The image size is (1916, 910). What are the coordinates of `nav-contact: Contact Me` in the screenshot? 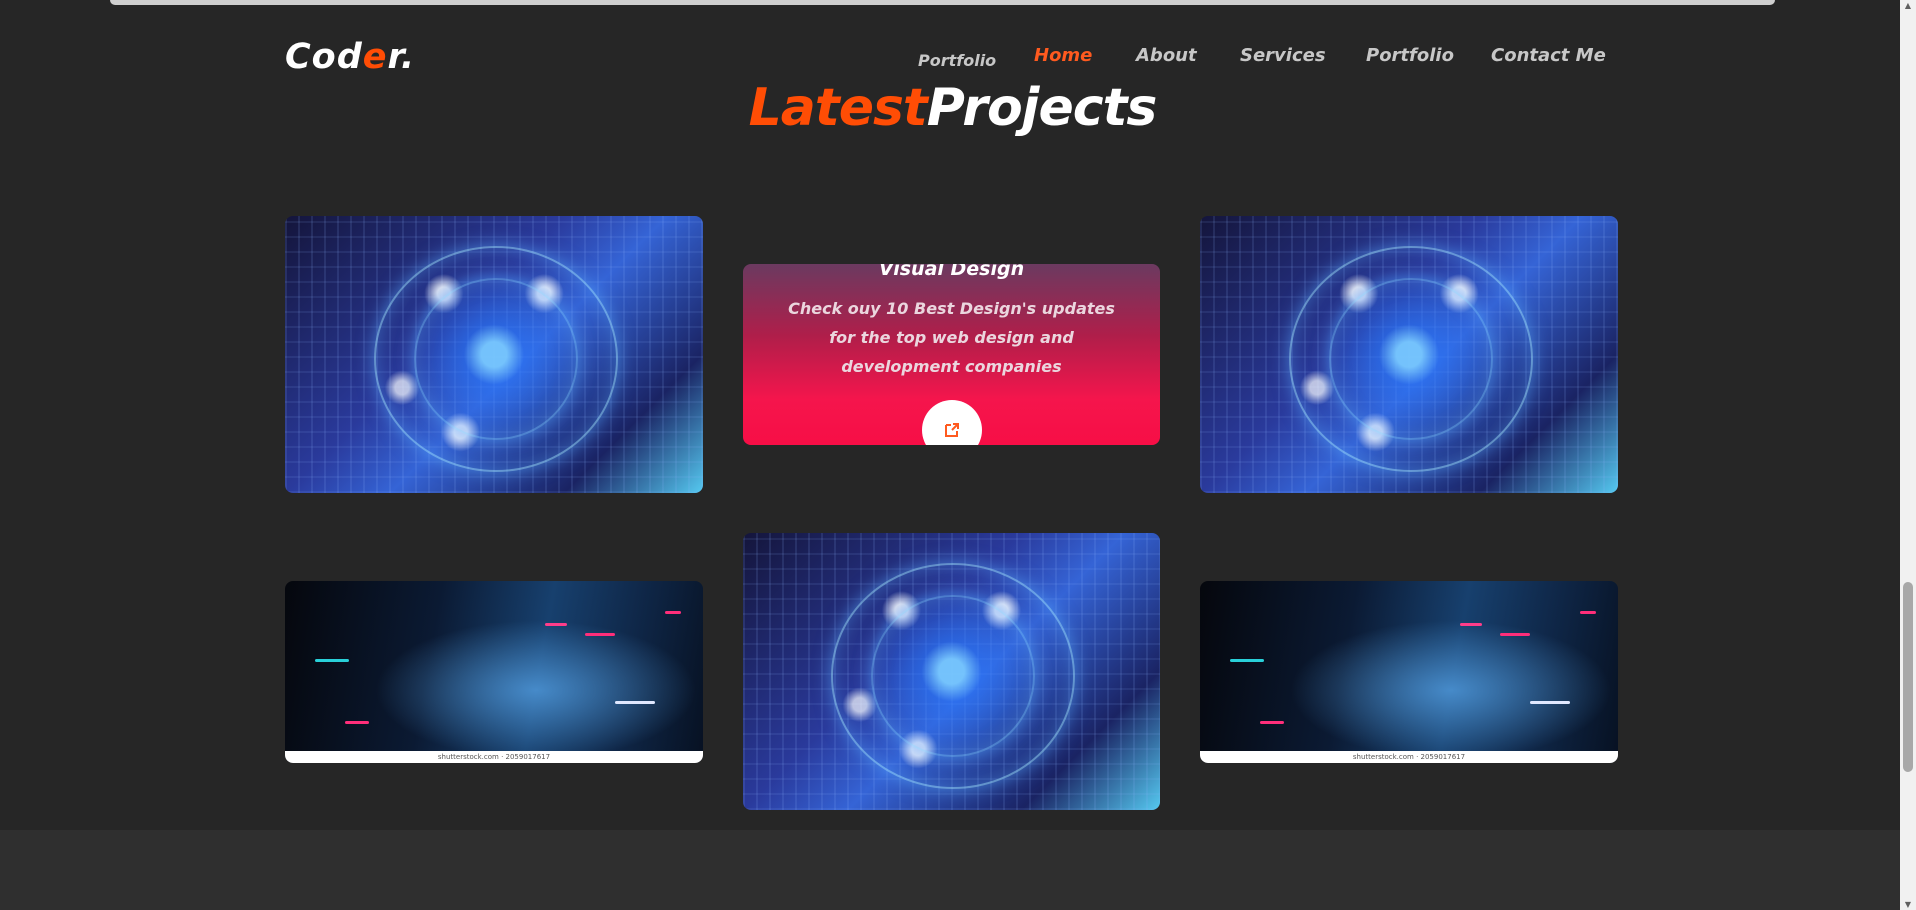 It's located at (1548, 55).